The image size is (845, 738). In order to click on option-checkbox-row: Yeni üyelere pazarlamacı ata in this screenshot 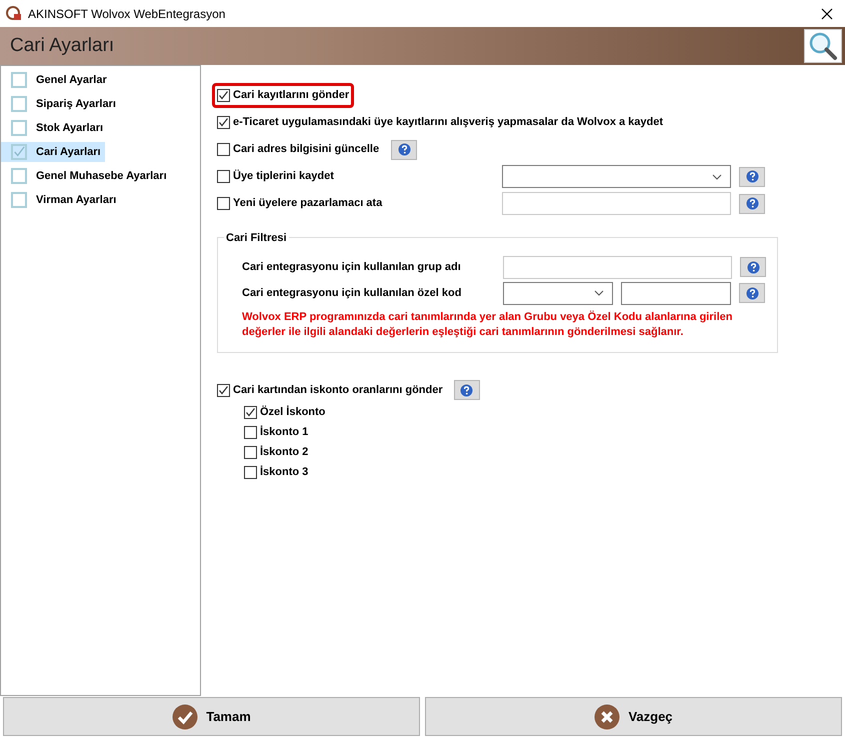, I will do `click(299, 203)`.